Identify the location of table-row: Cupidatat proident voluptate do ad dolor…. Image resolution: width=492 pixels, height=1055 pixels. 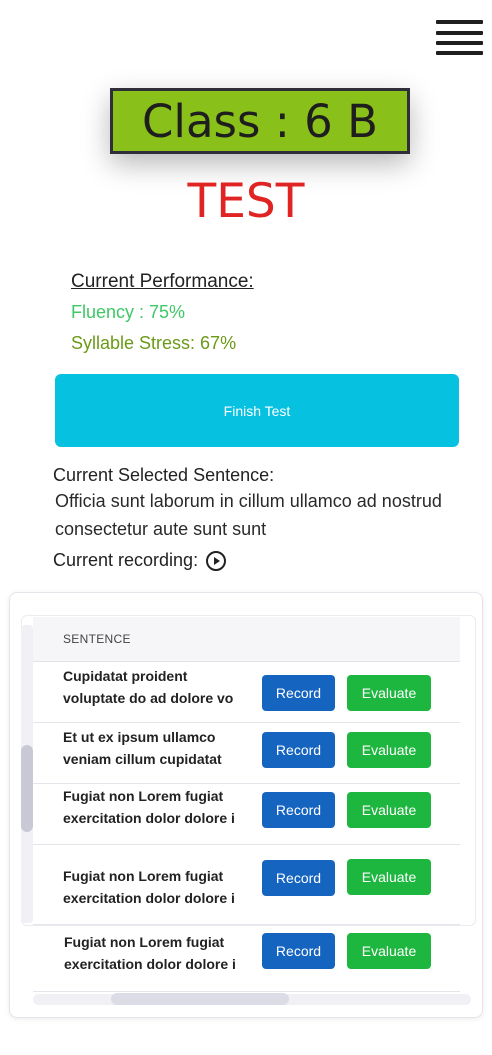
(246, 692).